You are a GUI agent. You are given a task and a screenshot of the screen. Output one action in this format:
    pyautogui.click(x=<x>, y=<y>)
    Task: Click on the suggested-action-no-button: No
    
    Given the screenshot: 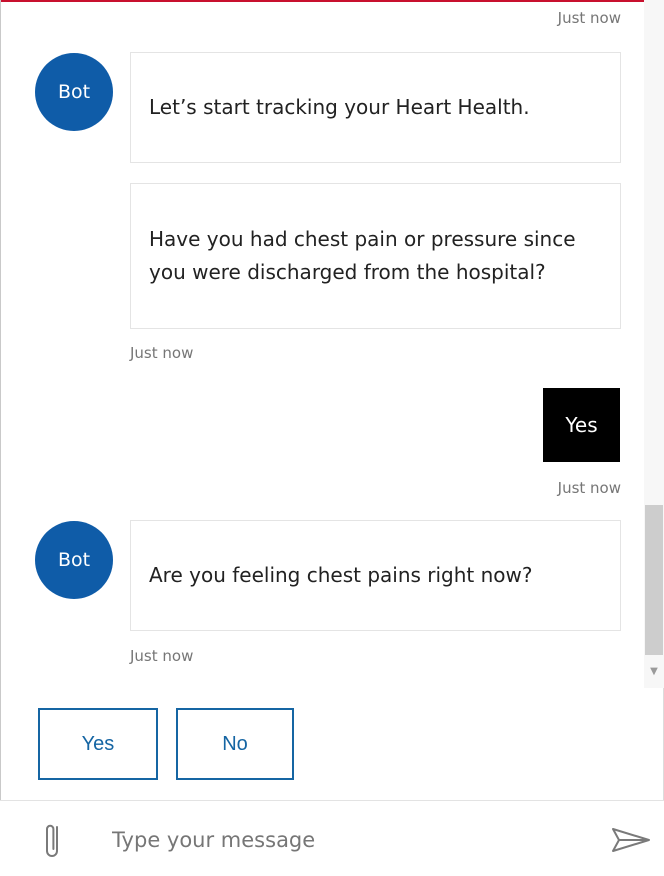 What is the action you would take?
    pyautogui.click(x=235, y=744)
    